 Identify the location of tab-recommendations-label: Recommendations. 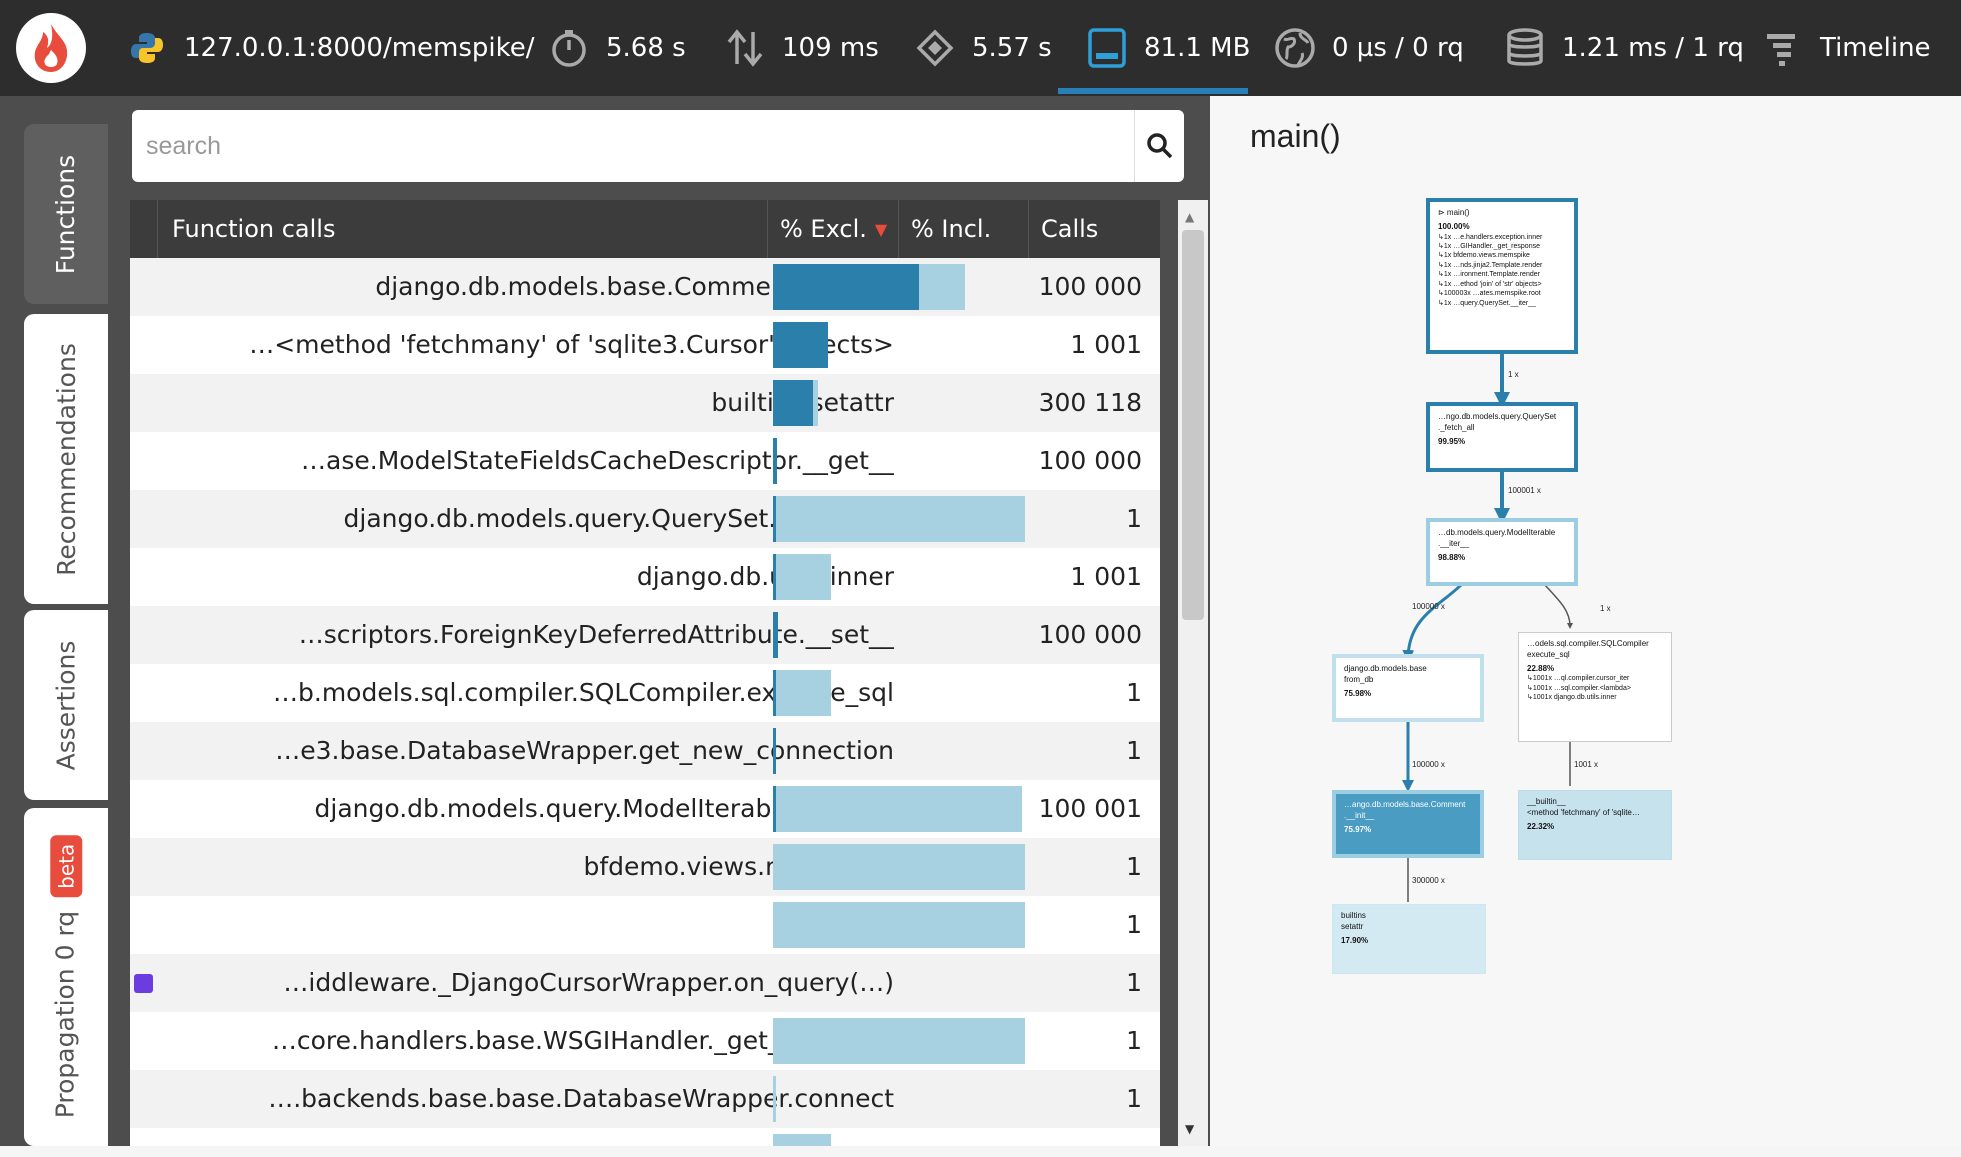
(66, 459).